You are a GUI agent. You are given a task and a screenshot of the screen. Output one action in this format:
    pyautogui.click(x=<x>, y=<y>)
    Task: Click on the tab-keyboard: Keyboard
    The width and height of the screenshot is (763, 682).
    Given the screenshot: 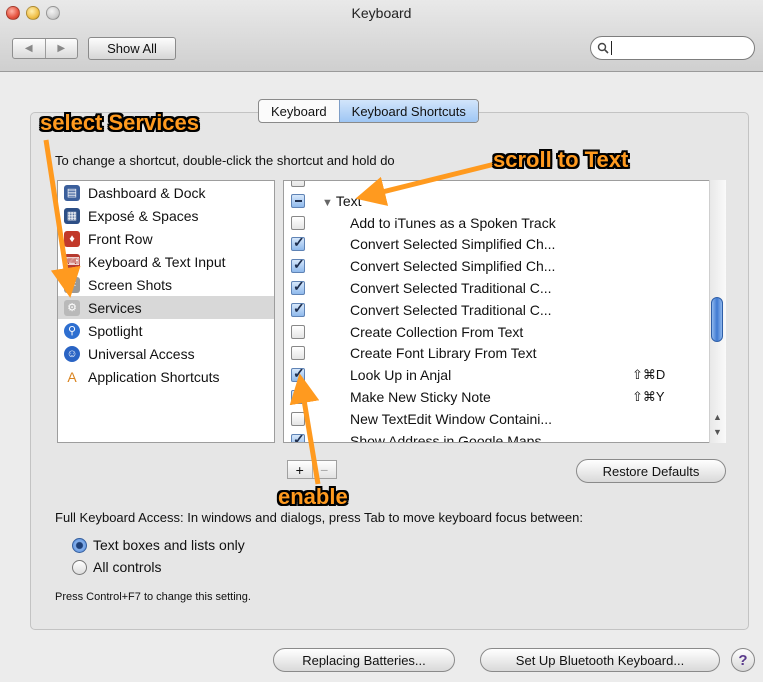 What is the action you would take?
    pyautogui.click(x=299, y=111)
    